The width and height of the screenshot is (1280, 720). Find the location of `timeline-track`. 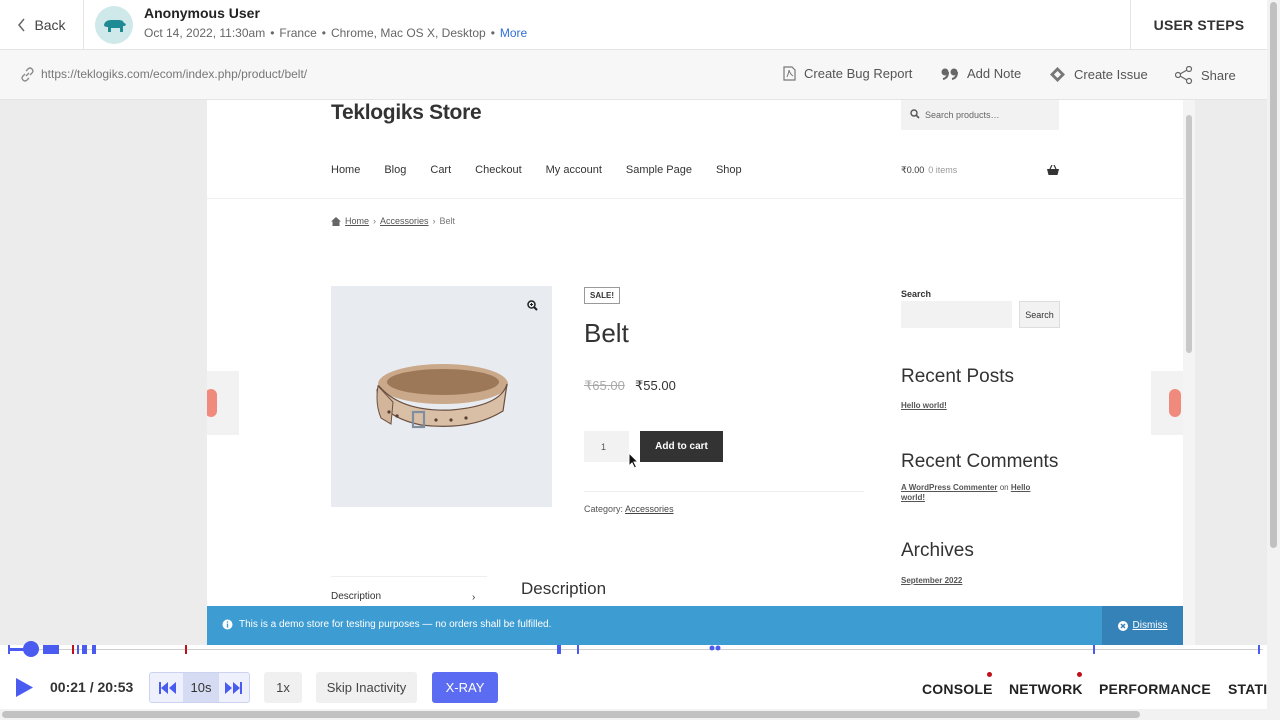

timeline-track is located at coordinates (635, 649).